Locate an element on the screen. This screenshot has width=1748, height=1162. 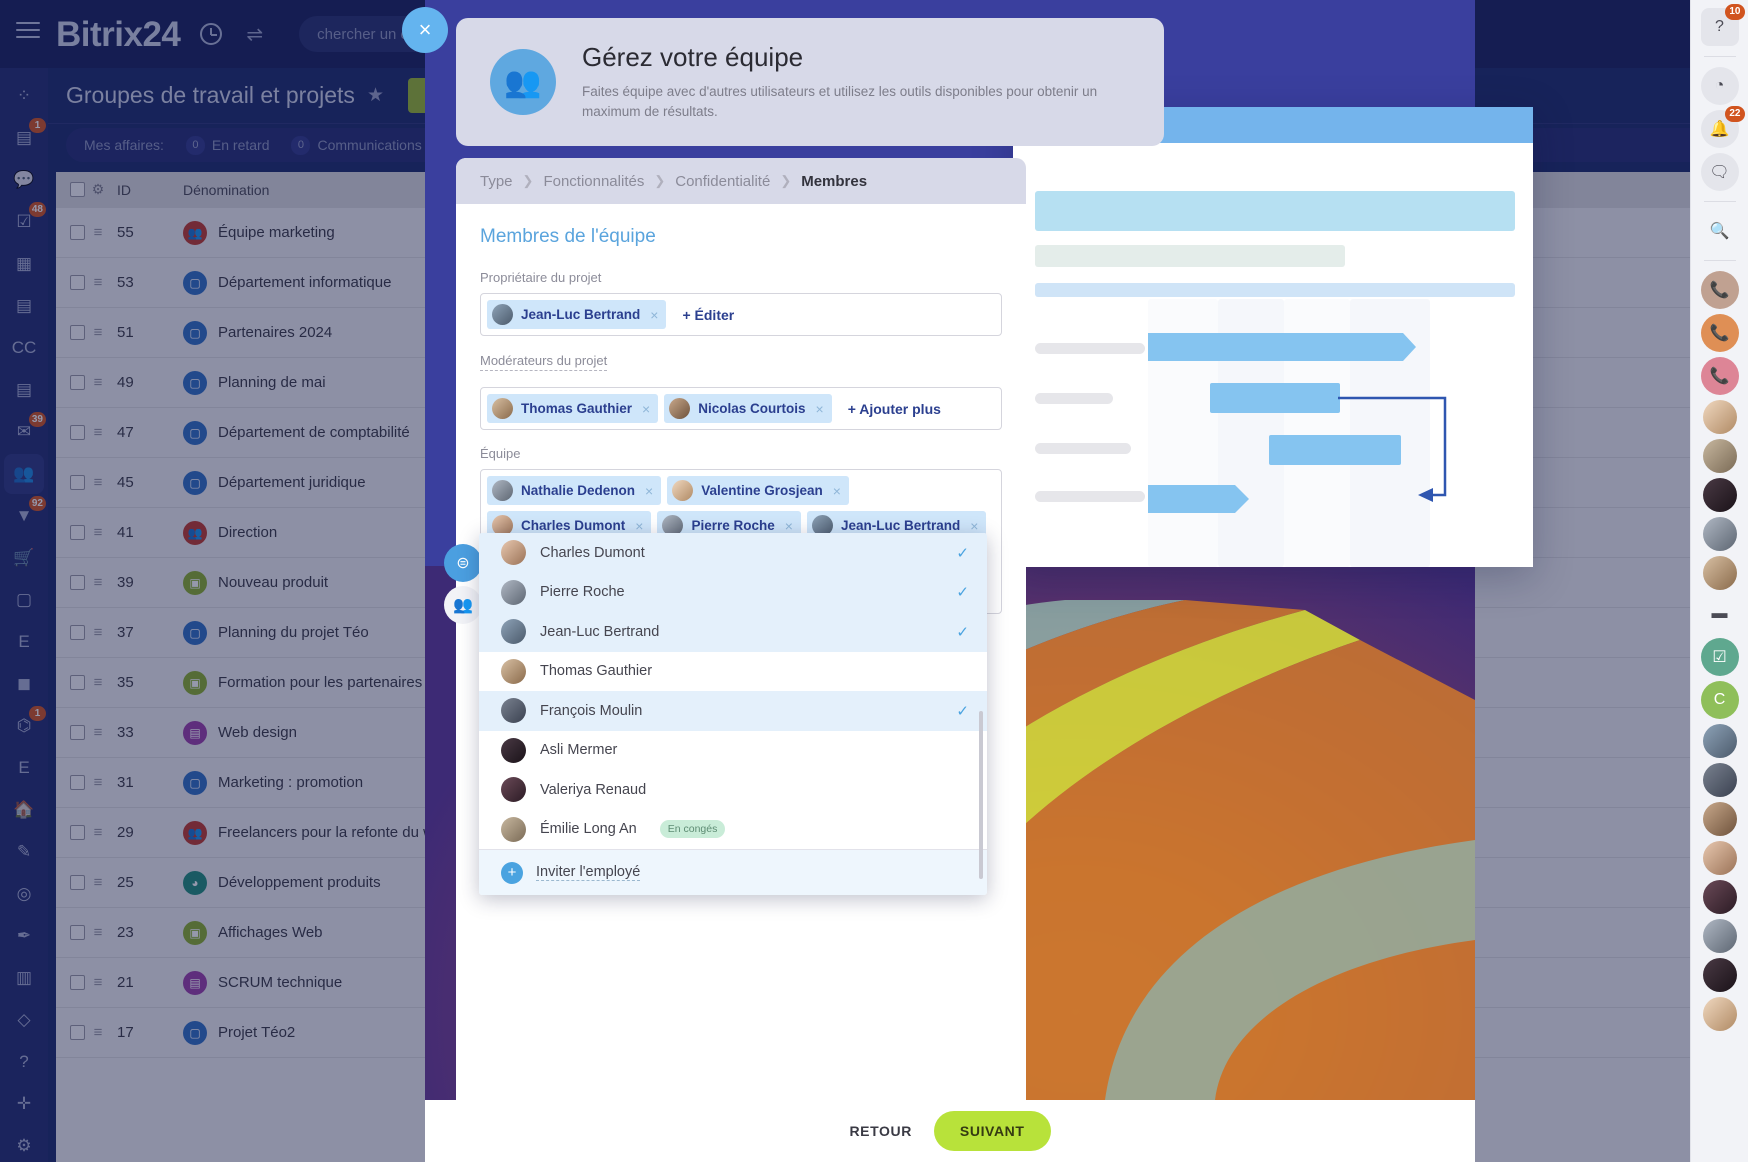
add-member-action: + Éditer is located at coordinates (708, 315).